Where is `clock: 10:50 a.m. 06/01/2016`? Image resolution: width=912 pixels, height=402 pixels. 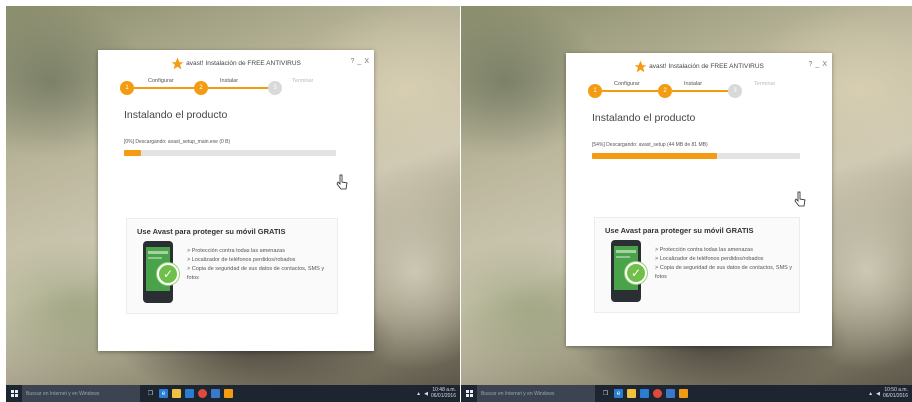
clock: 10:50 a.m. 06/01/2016 is located at coordinates (895, 393).